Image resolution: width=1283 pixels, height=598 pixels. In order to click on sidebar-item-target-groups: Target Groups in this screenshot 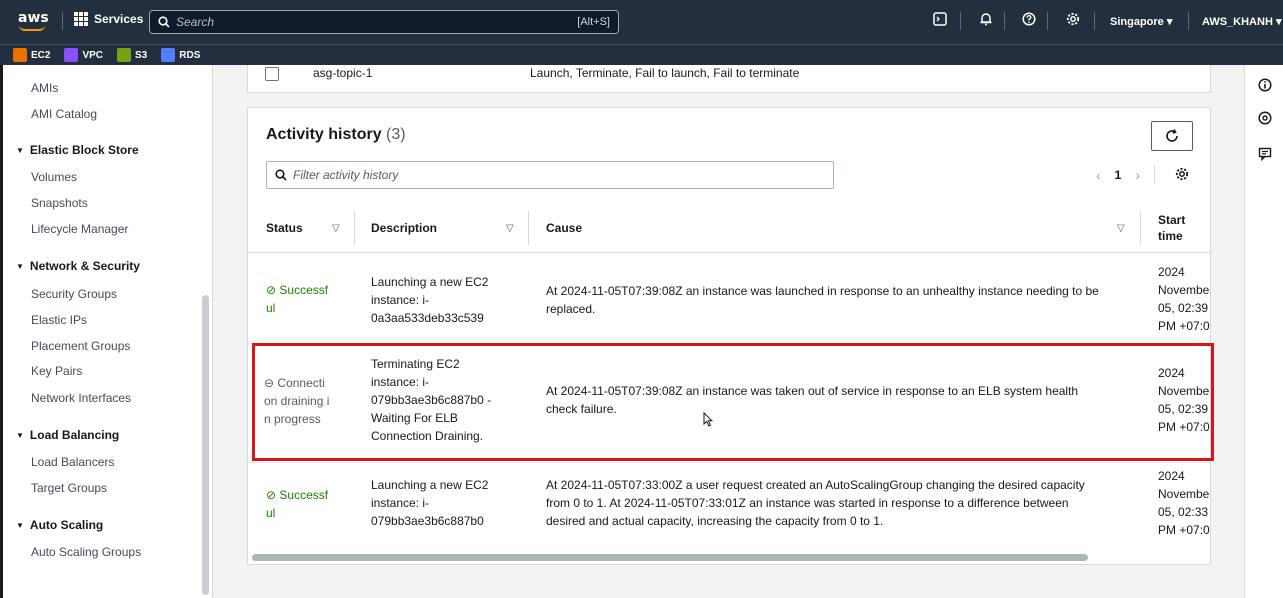, I will do `click(69, 488)`.